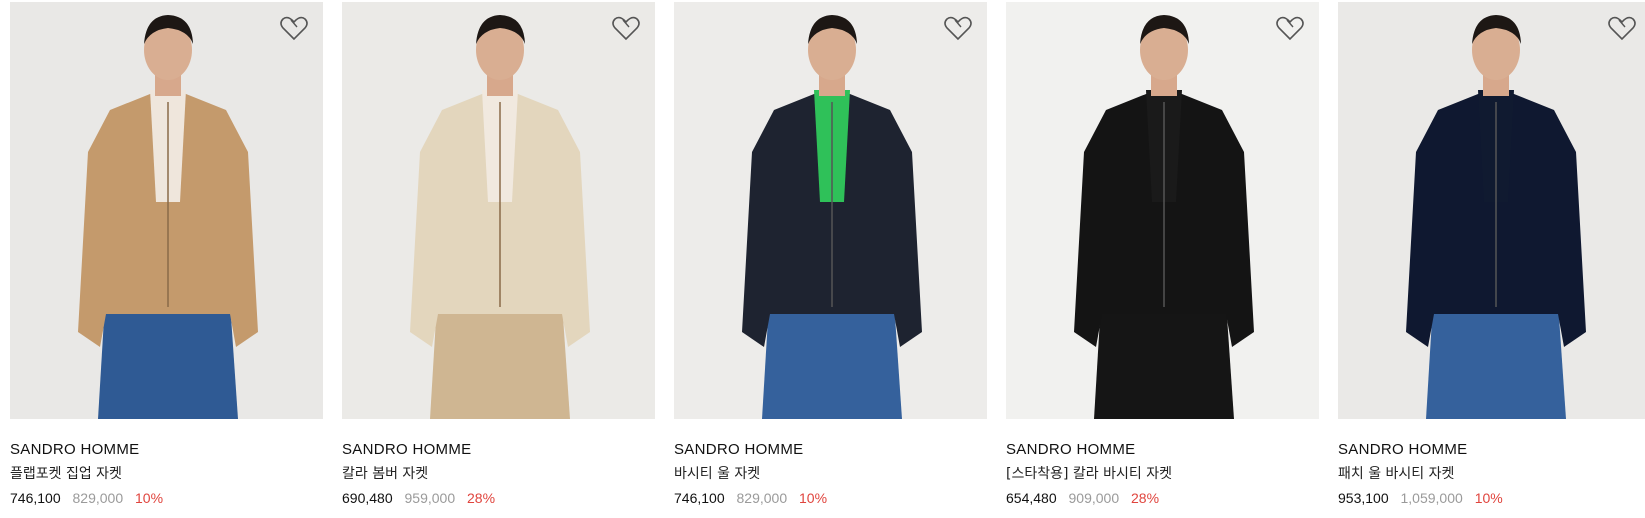 The image size is (1645, 518). Describe the element at coordinates (1363, 498) in the screenshot. I see `sale-price: 953,100` at that location.